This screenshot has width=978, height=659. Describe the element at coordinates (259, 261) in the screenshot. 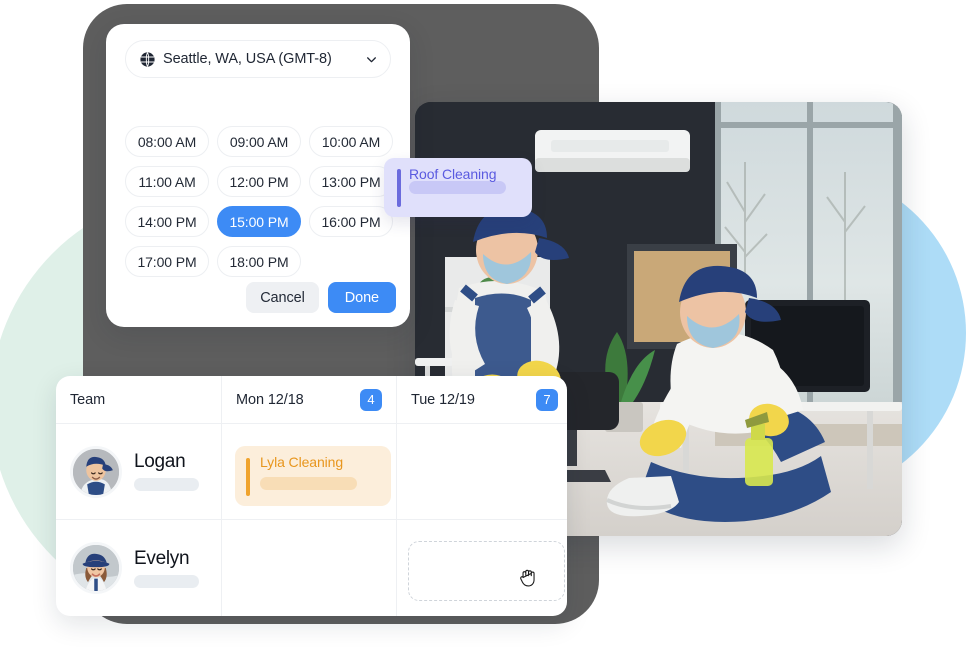

I see `time-slot: 18:00 PM` at that location.